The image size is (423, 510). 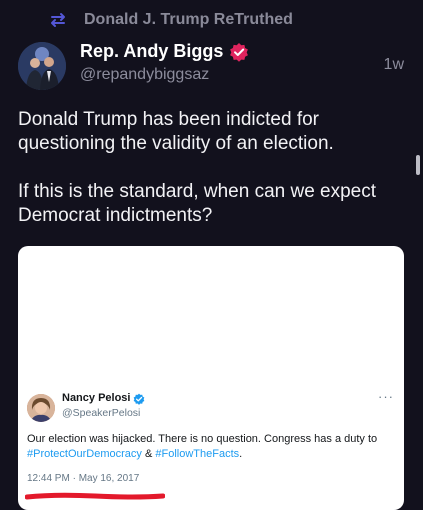 What do you see at coordinates (83, 478) in the screenshot?
I see `embedded-timestamp: 12:44 PM · May 16, 2017` at bounding box center [83, 478].